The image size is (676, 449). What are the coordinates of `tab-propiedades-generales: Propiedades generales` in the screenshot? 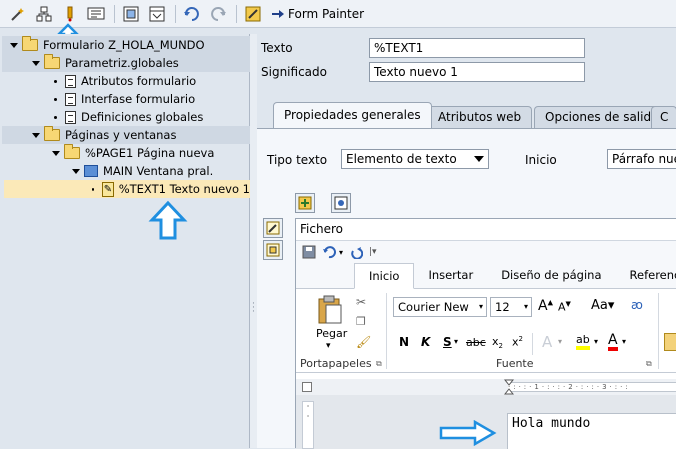 It's located at (352, 115).